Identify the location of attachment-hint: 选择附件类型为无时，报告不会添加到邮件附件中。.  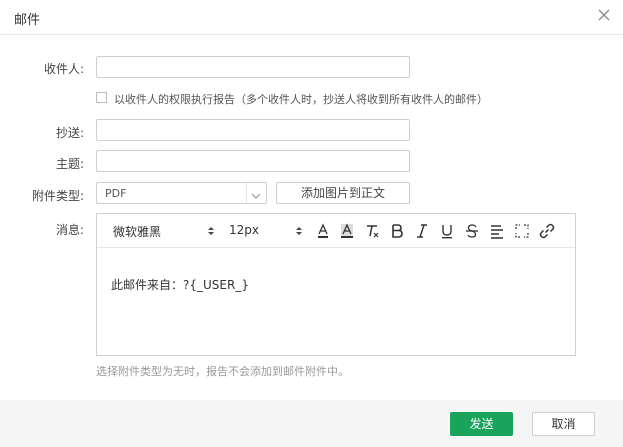
(222, 371).